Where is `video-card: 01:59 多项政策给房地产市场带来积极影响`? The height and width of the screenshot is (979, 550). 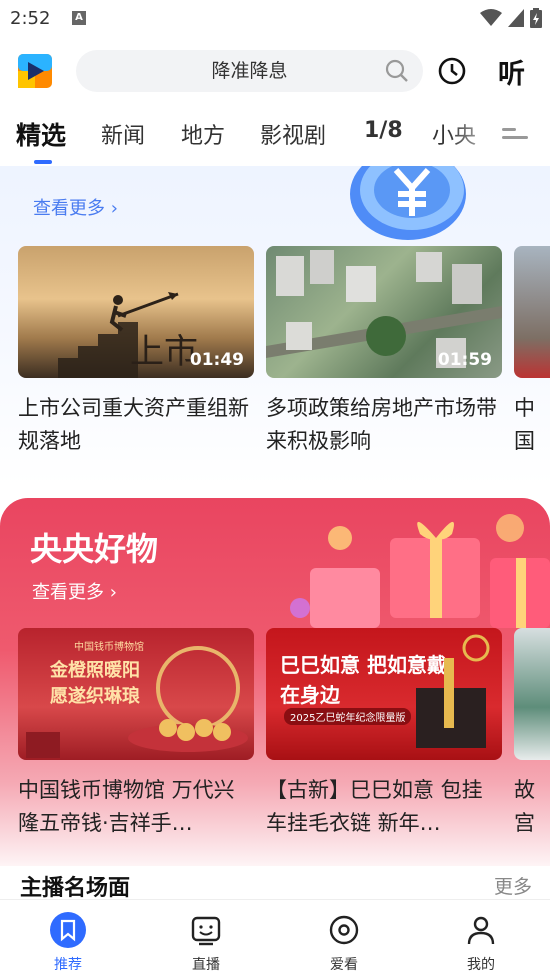 video-card: 01:59 多项政策给房地产市场带来积极影响 is located at coordinates (384, 352).